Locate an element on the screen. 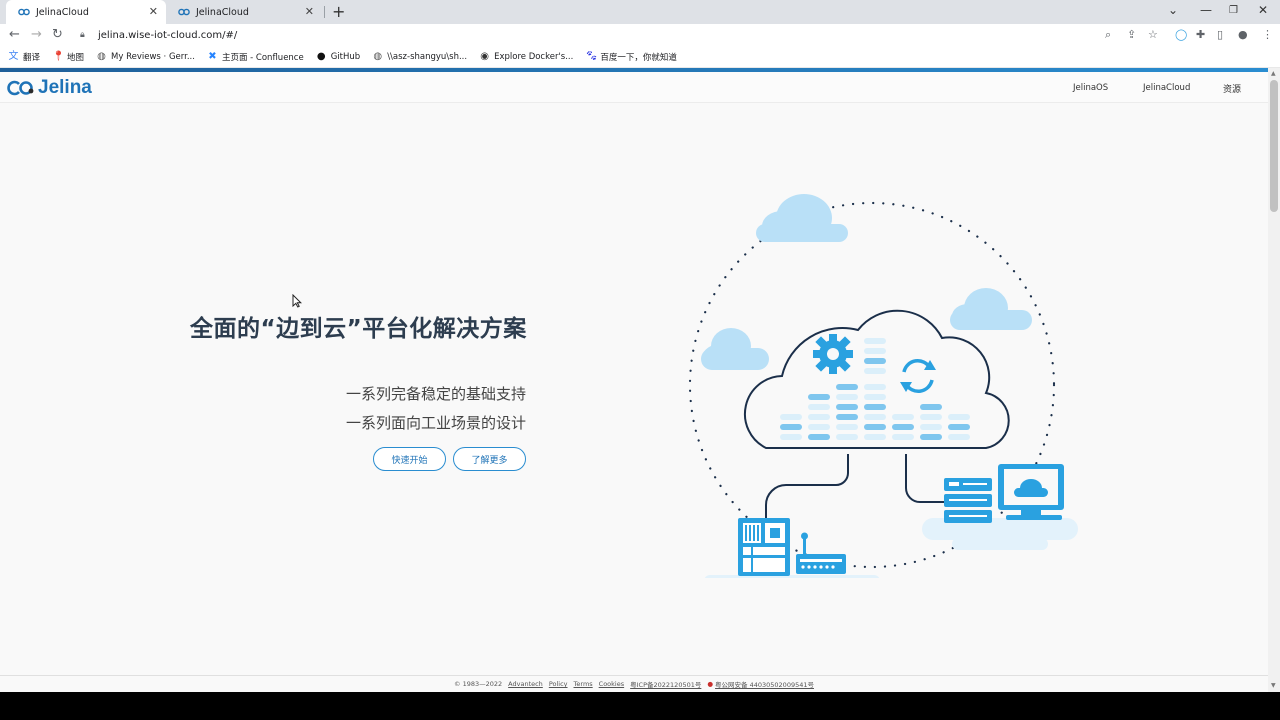 The width and height of the screenshot is (1280, 720). translate-icon: 文 is located at coordinates (13, 56).